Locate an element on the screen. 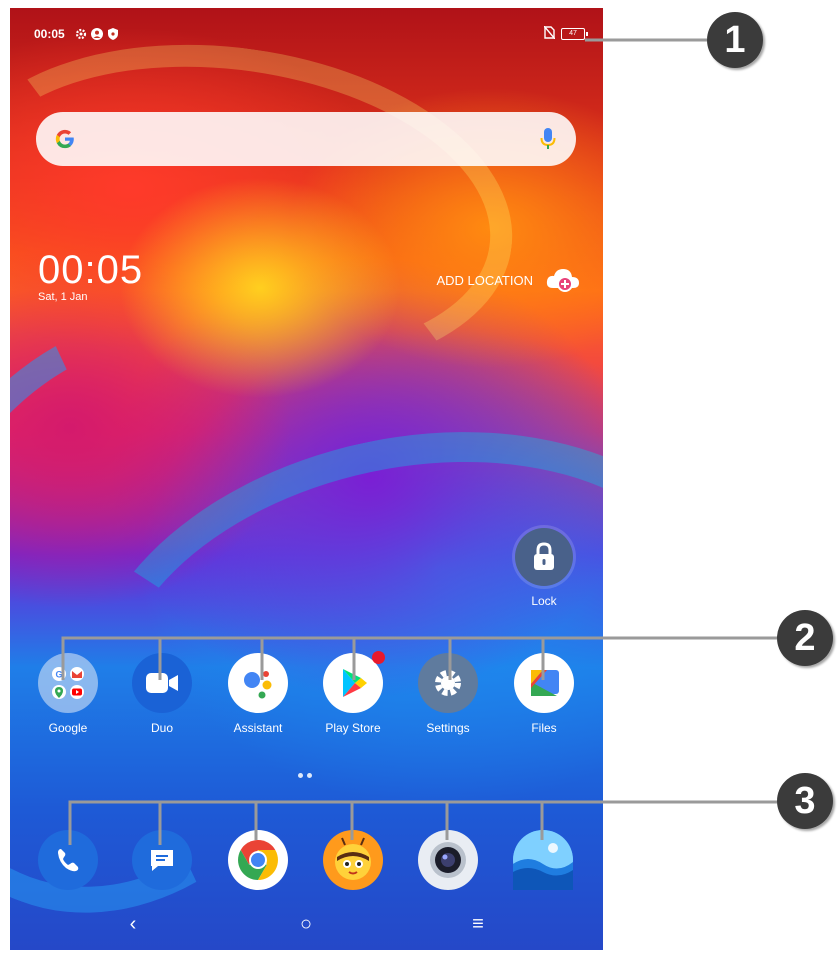 The height and width of the screenshot is (955, 838). callout-3: 3 is located at coordinates (805, 801).